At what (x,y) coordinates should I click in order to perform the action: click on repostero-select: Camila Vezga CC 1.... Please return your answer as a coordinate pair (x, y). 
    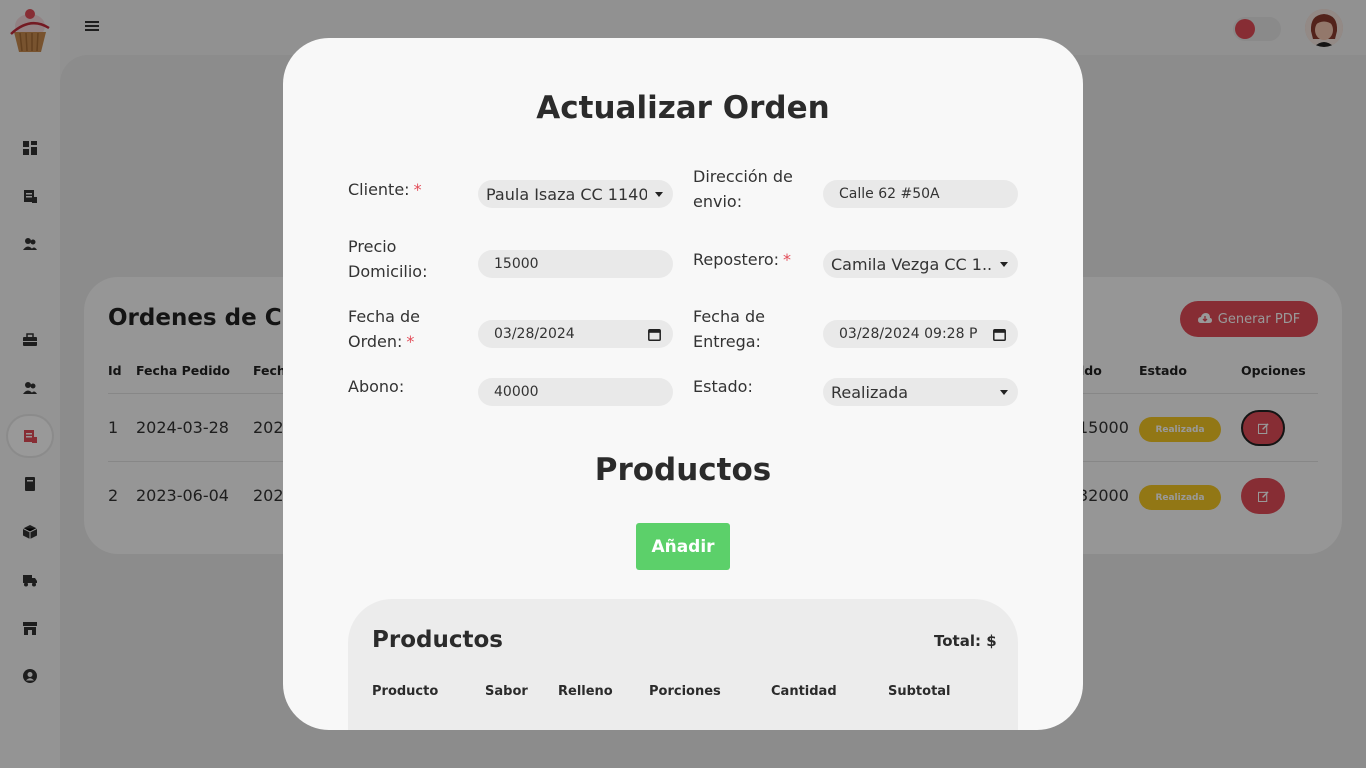
    Looking at the image, I should click on (920, 264).